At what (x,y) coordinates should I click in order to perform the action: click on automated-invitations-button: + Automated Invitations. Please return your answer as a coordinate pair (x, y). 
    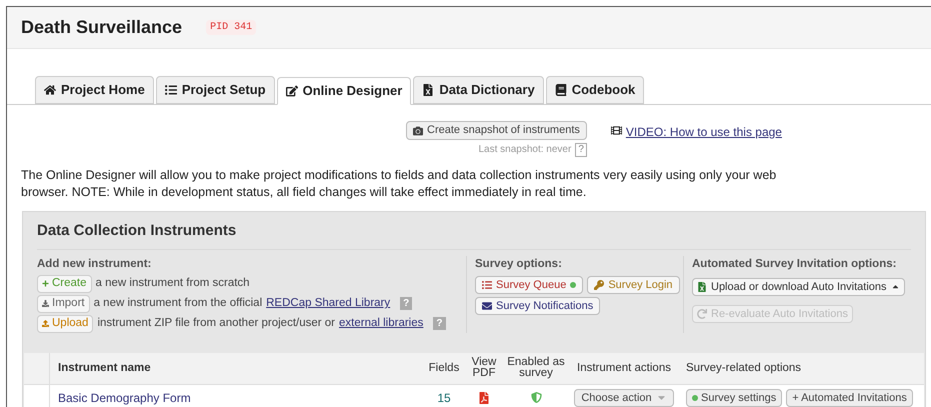
    Looking at the image, I should click on (849, 397).